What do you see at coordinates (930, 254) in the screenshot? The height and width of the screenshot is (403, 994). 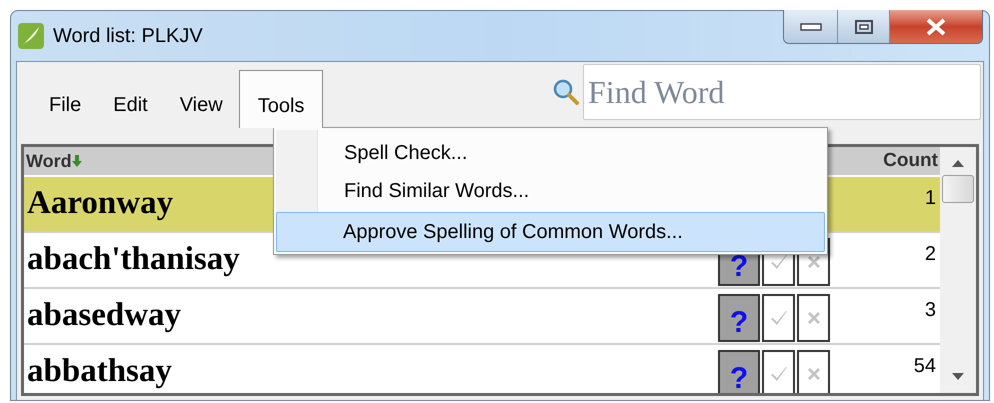 I see `count-cell-text: 2` at bounding box center [930, 254].